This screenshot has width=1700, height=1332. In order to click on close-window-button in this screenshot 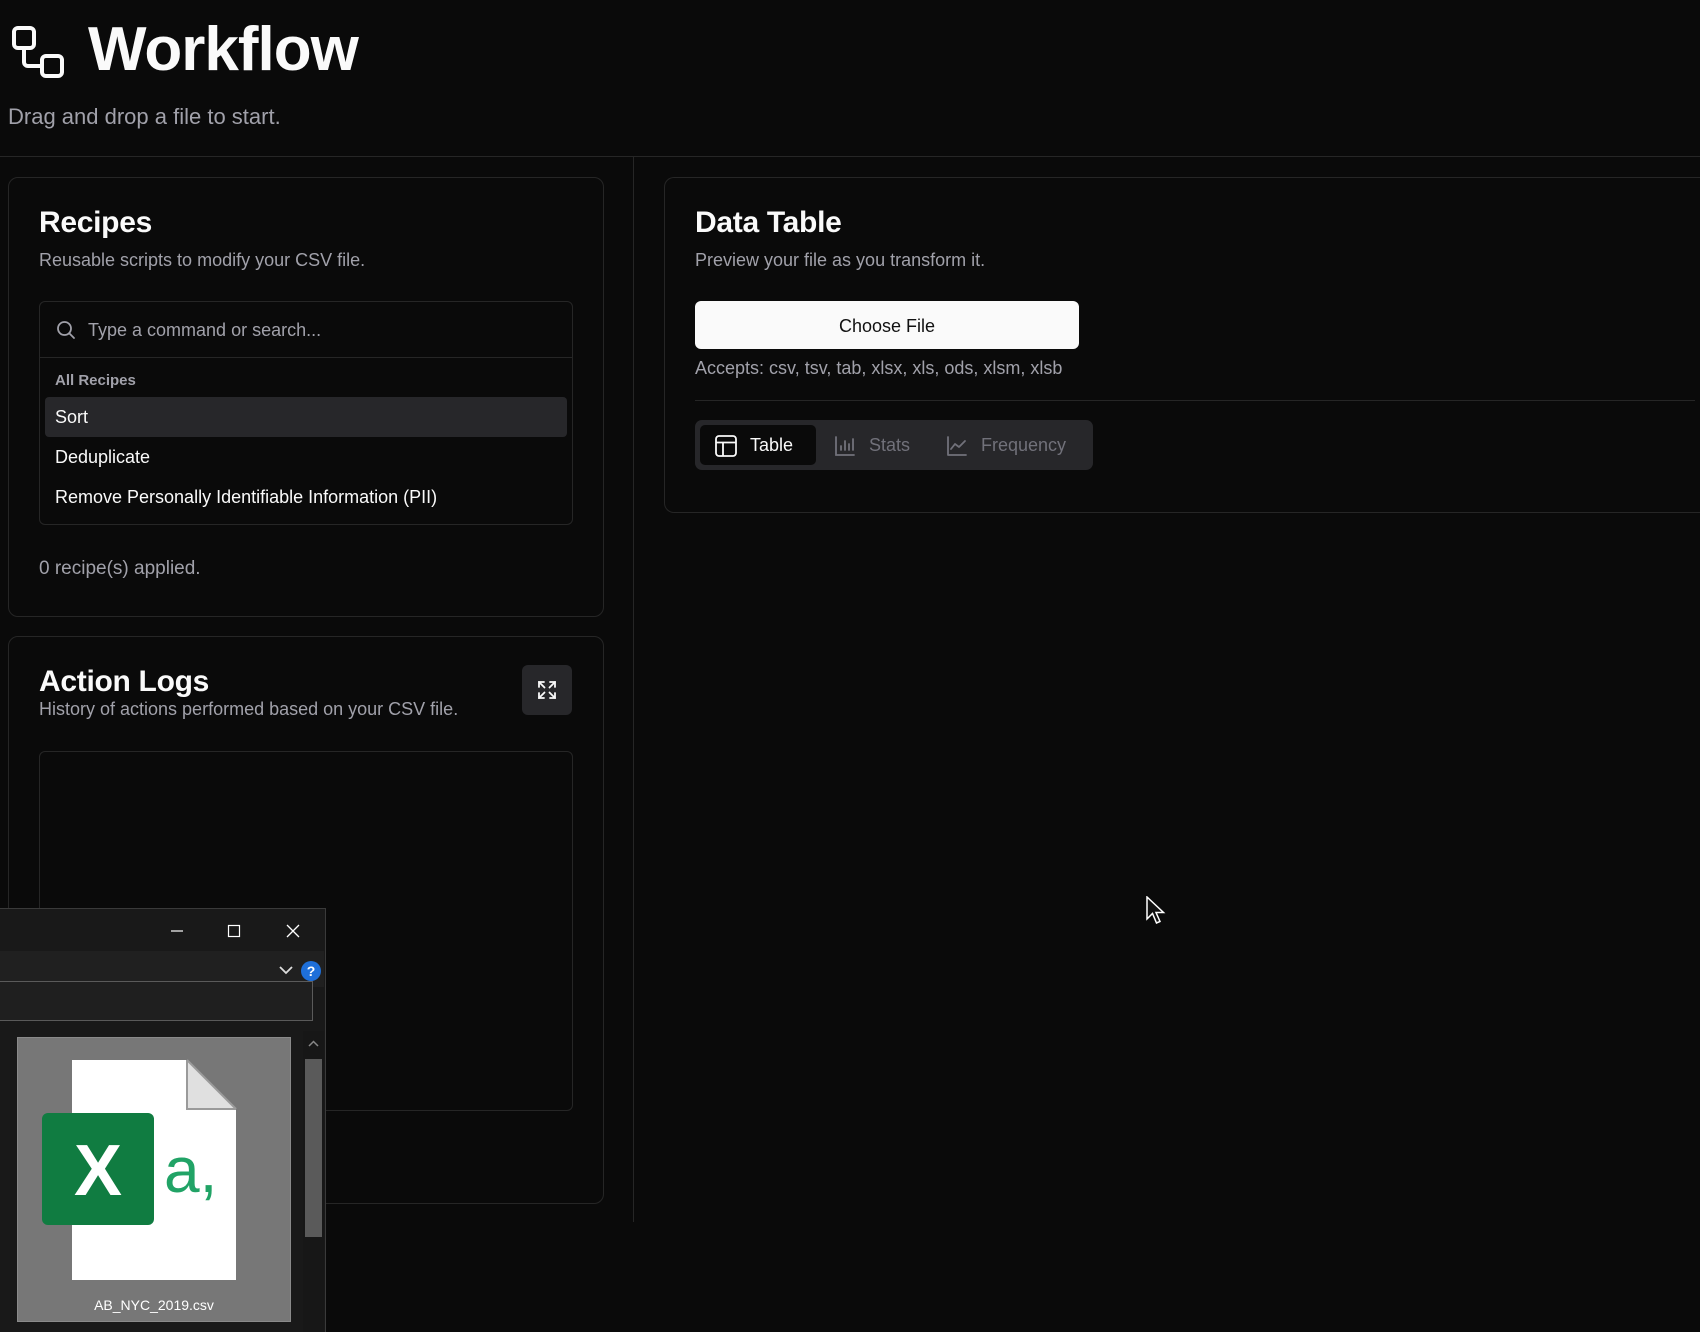, I will do `click(293, 931)`.